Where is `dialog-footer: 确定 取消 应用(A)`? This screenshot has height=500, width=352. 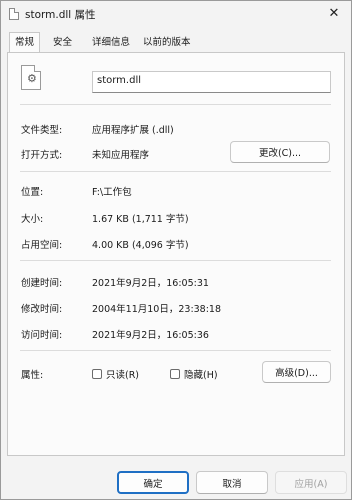 dialog-footer: 确定 取消 应用(A) is located at coordinates (176, 478).